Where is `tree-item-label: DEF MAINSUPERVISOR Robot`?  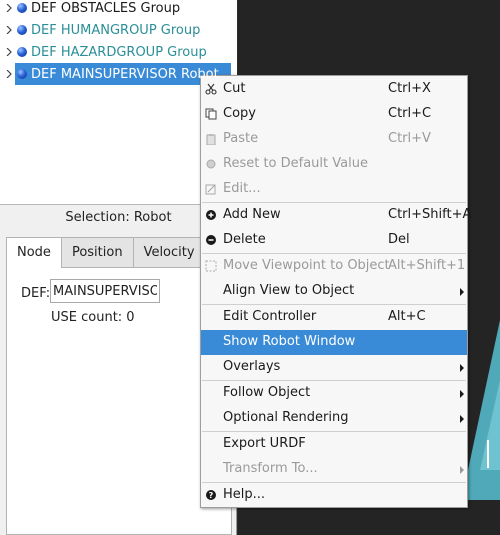
tree-item-label: DEF MAINSUPERVISOR Robot is located at coordinates (125, 74).